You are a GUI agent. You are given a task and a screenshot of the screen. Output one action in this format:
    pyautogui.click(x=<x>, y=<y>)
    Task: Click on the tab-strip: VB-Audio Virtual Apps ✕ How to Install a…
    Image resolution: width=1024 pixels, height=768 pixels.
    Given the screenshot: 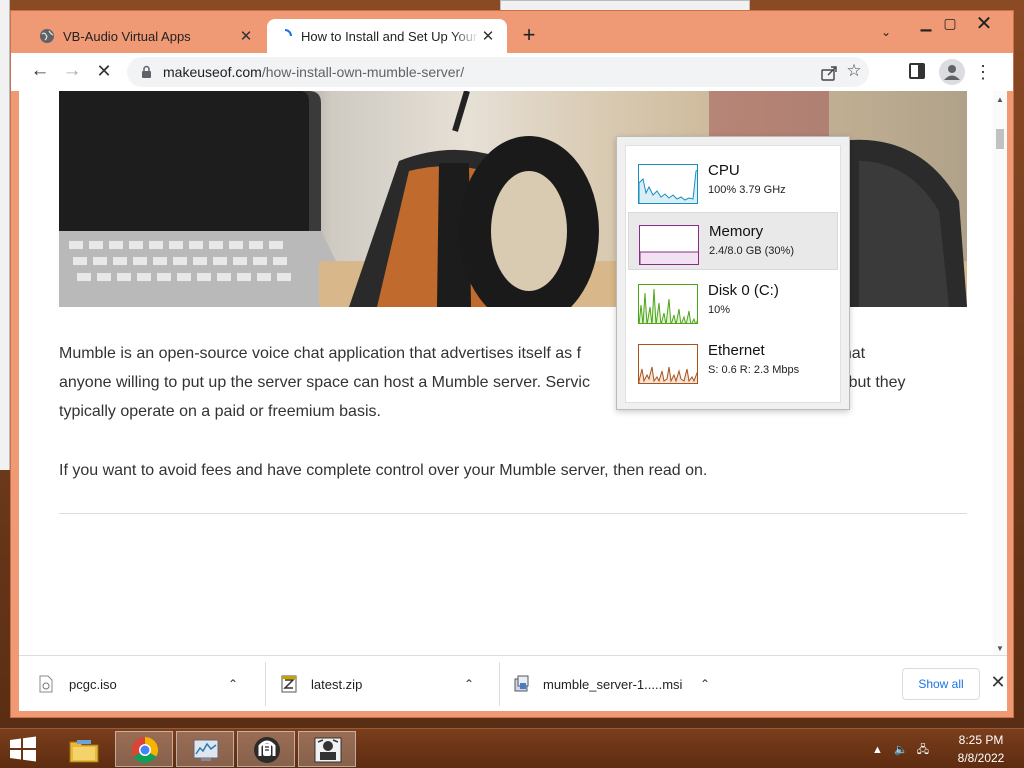 What is the action you would take?
    pyautogui.click(x=512, y=32)
    